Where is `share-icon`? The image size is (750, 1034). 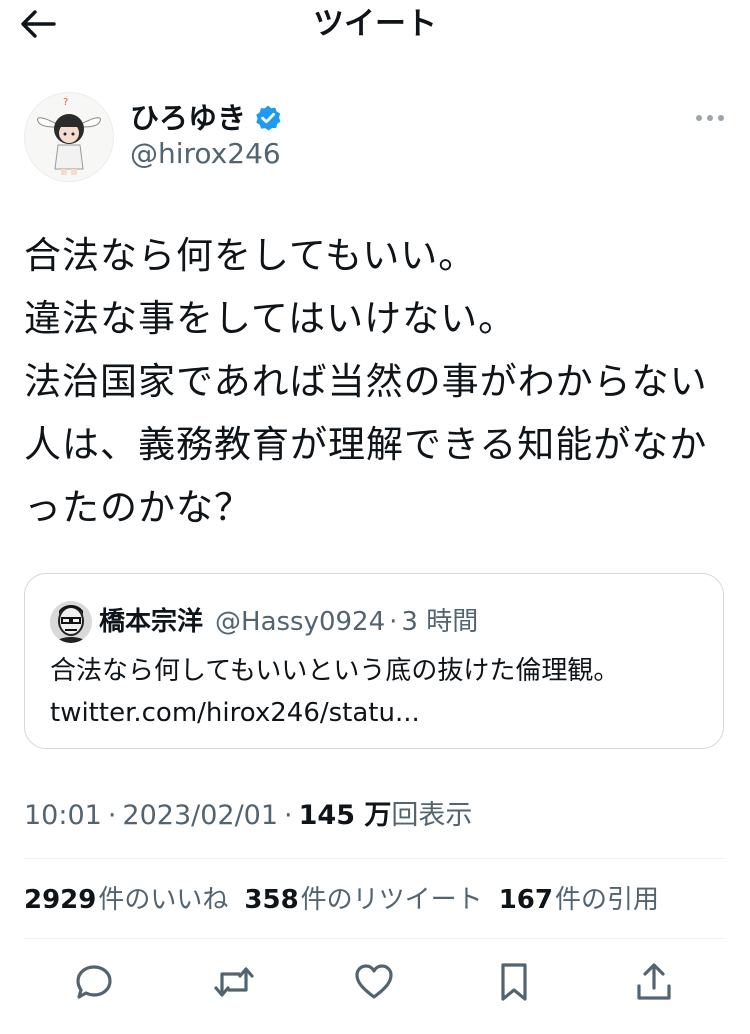 share-icon is located at coordinates (654, 981).